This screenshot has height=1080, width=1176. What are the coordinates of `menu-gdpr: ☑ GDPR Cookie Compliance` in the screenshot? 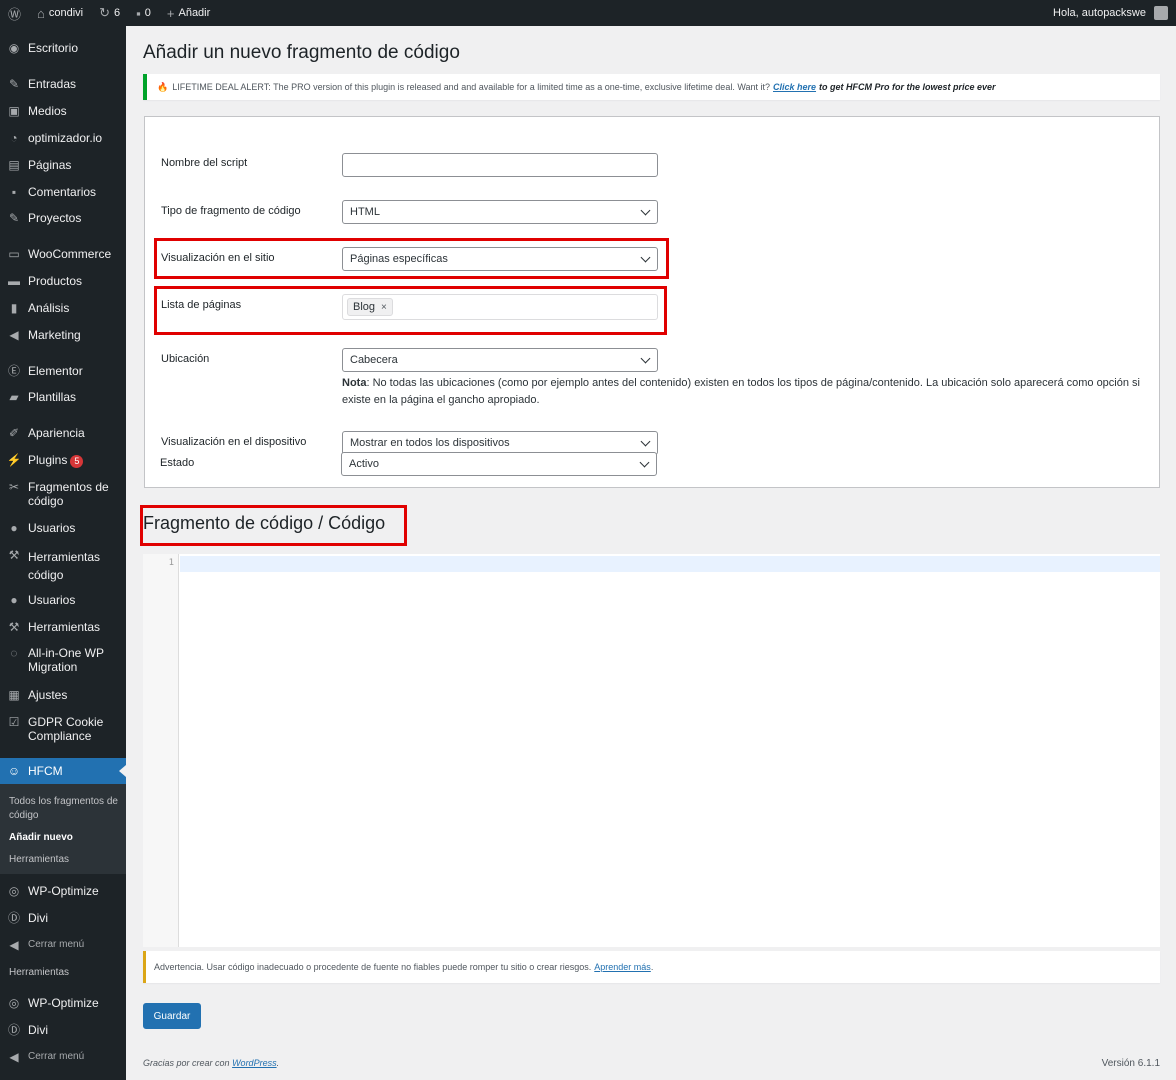 It's located at (63, 729).